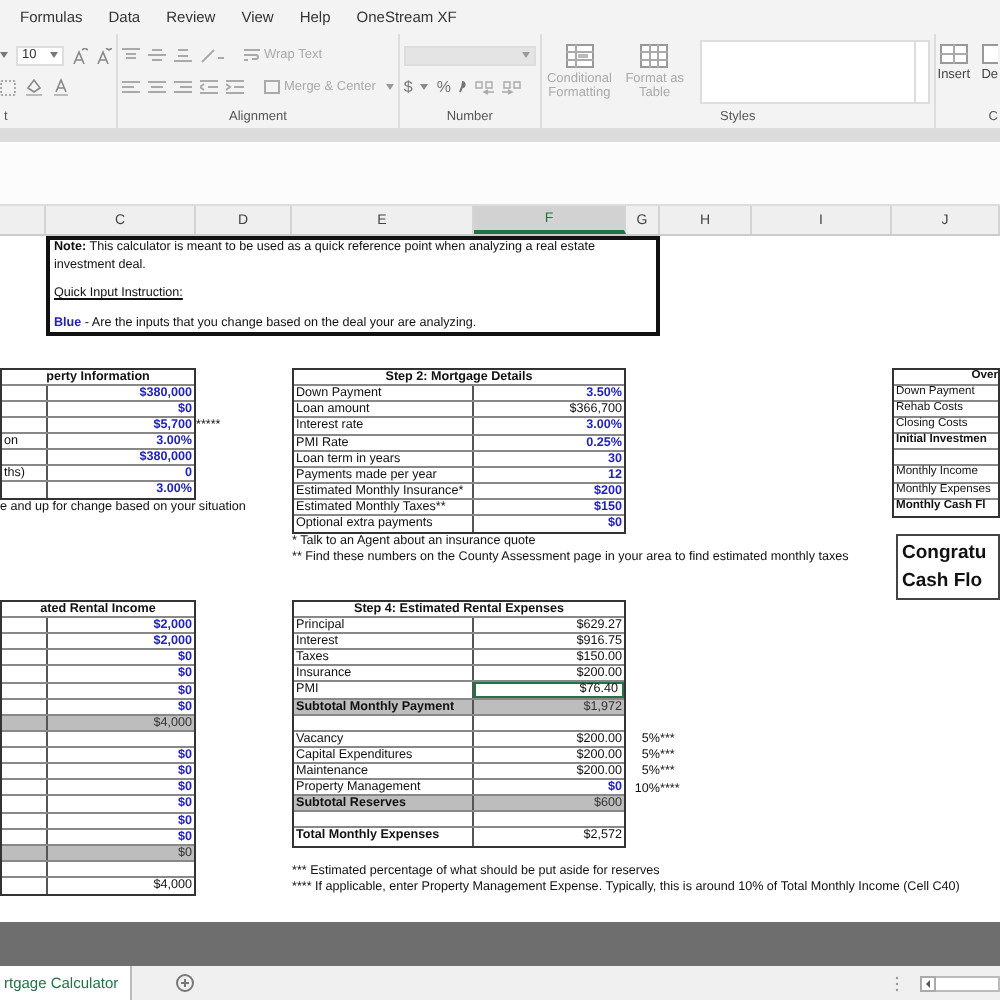  Describe the element at coordinates (183, 87) in the screenshot. I see `align-right-icon` at that location.